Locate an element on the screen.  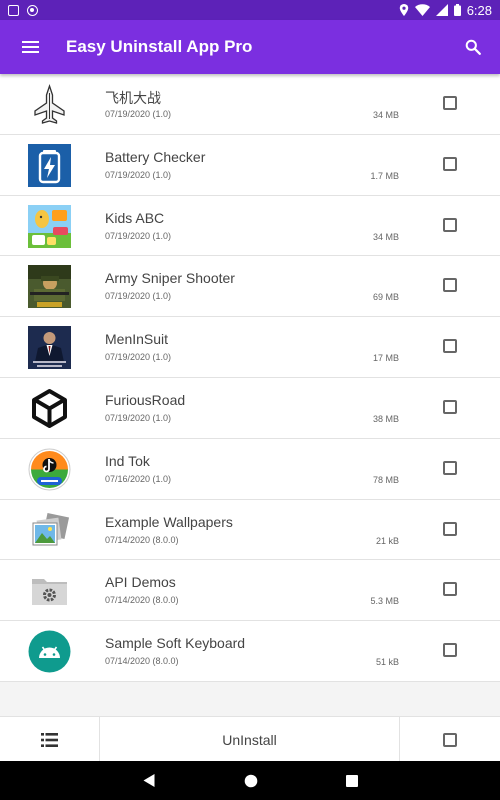
list-icon is located at coordinates (49, 739).